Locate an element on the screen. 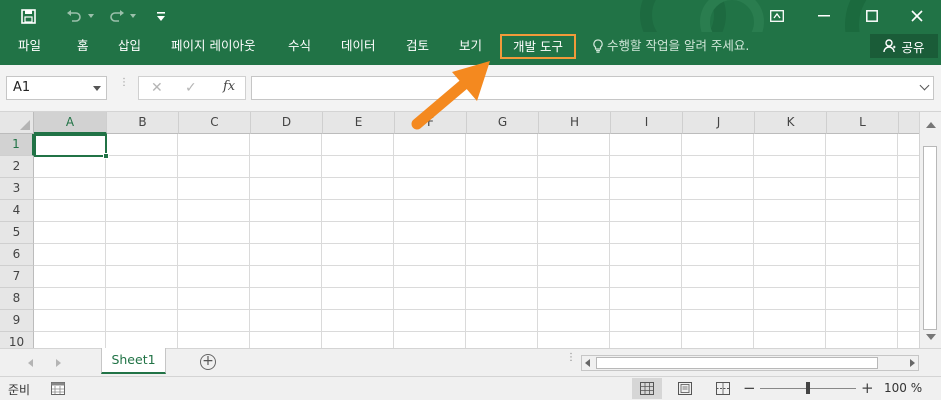 This screenshot has height=400, width=941. column-header: H is located at coordinates (575, 123).